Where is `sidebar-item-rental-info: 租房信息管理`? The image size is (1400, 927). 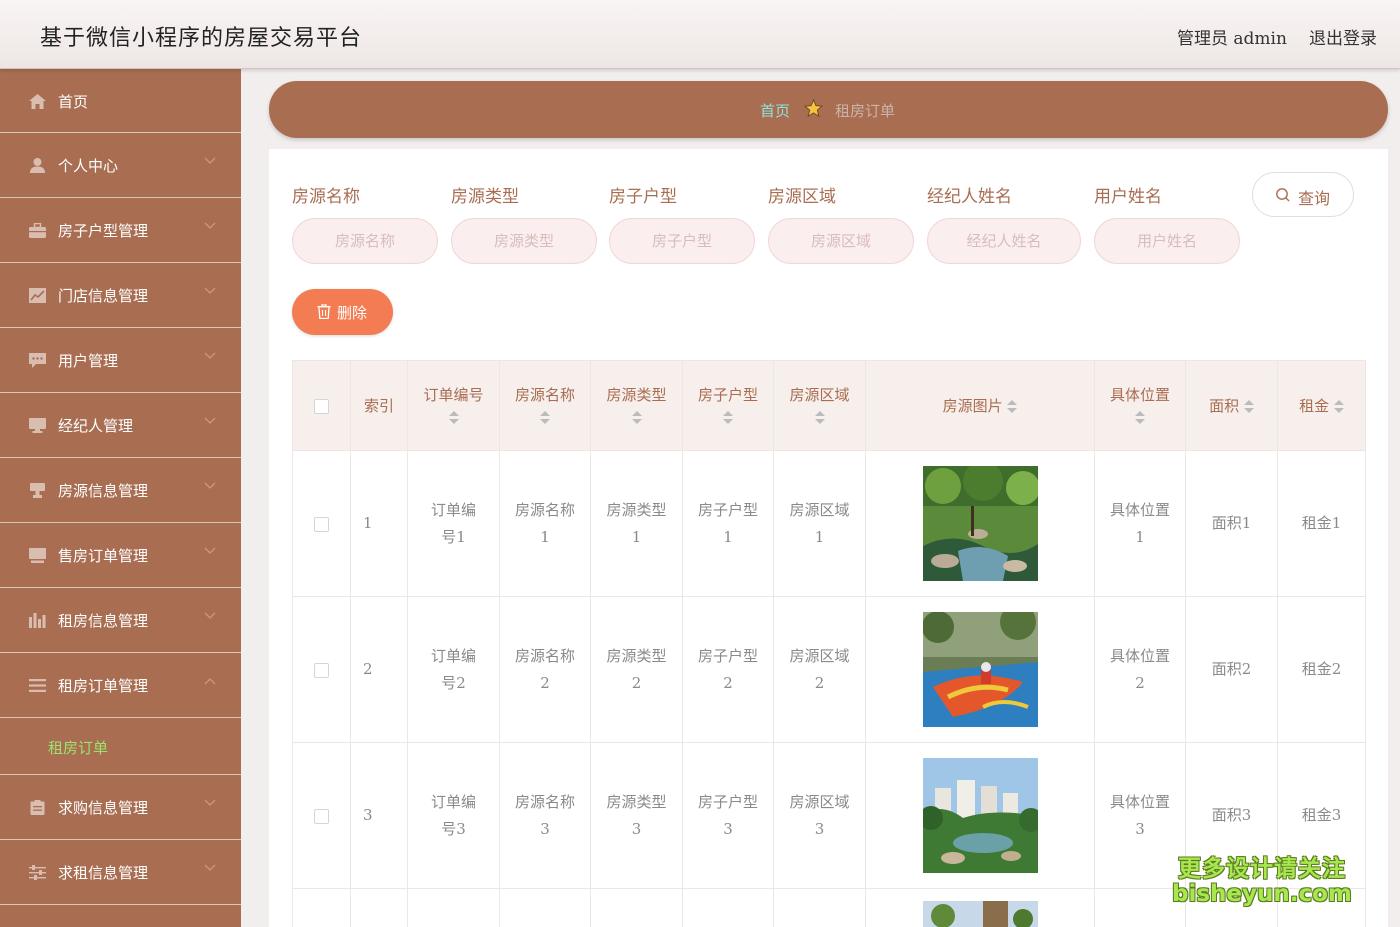 sidebar-item-rental-info: 租房信息管理 is located at coordinates (120, 620).